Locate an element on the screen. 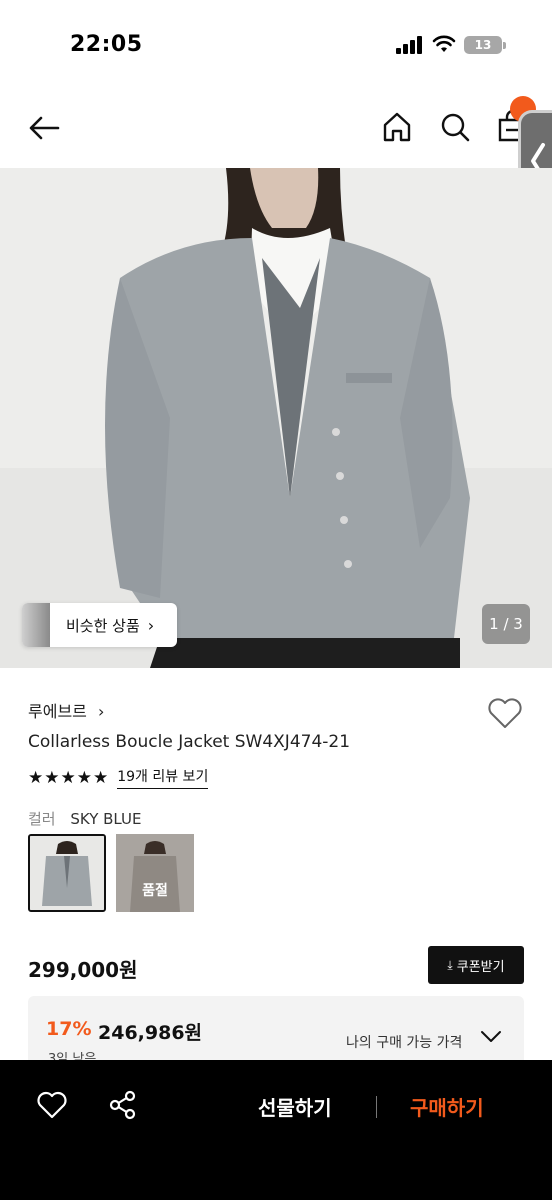  brand-name: 루에브르 is located at coordinates (57, 711).